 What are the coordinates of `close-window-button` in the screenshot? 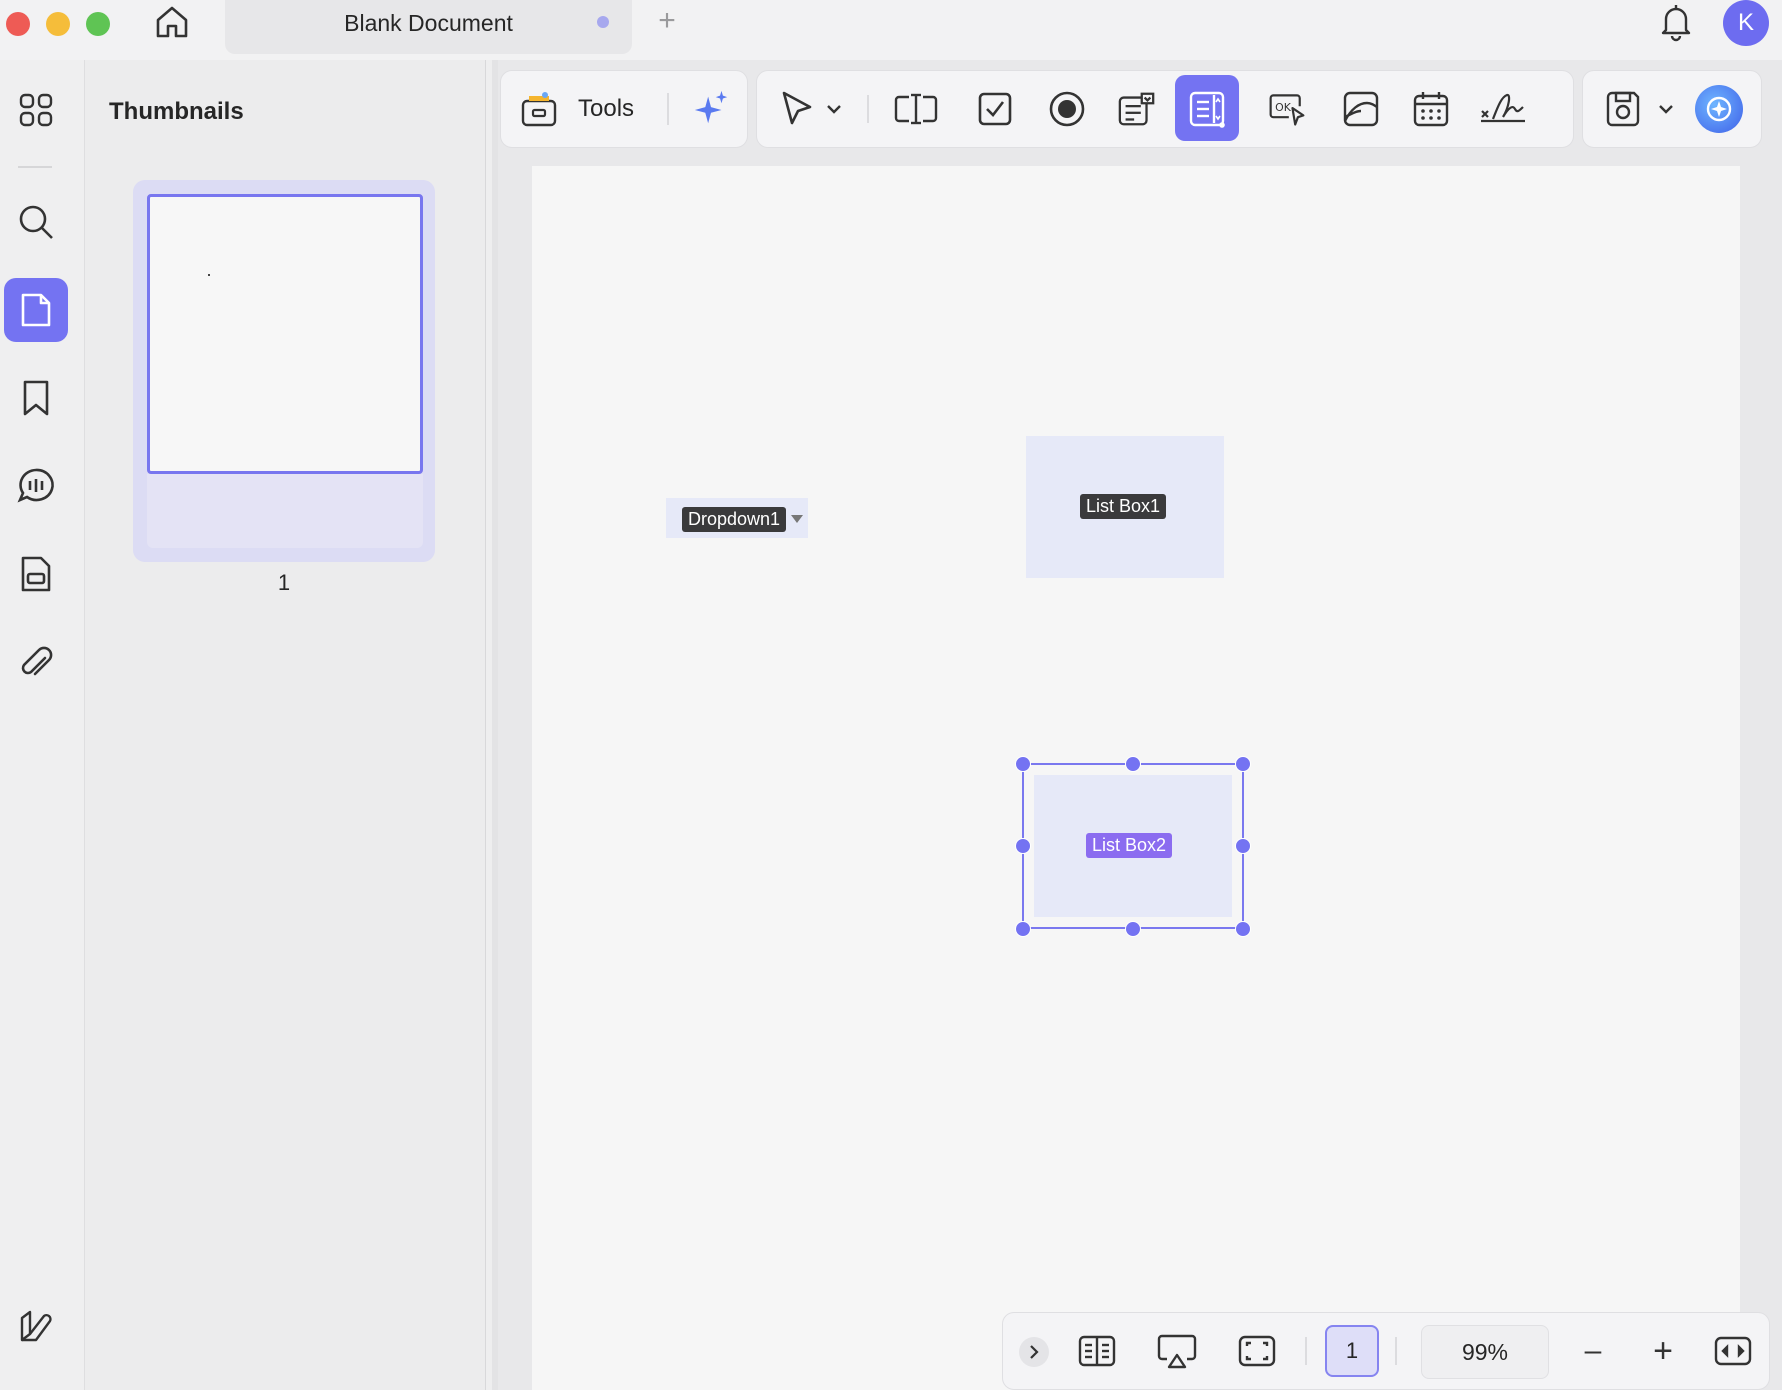 It's located at (18, 24).